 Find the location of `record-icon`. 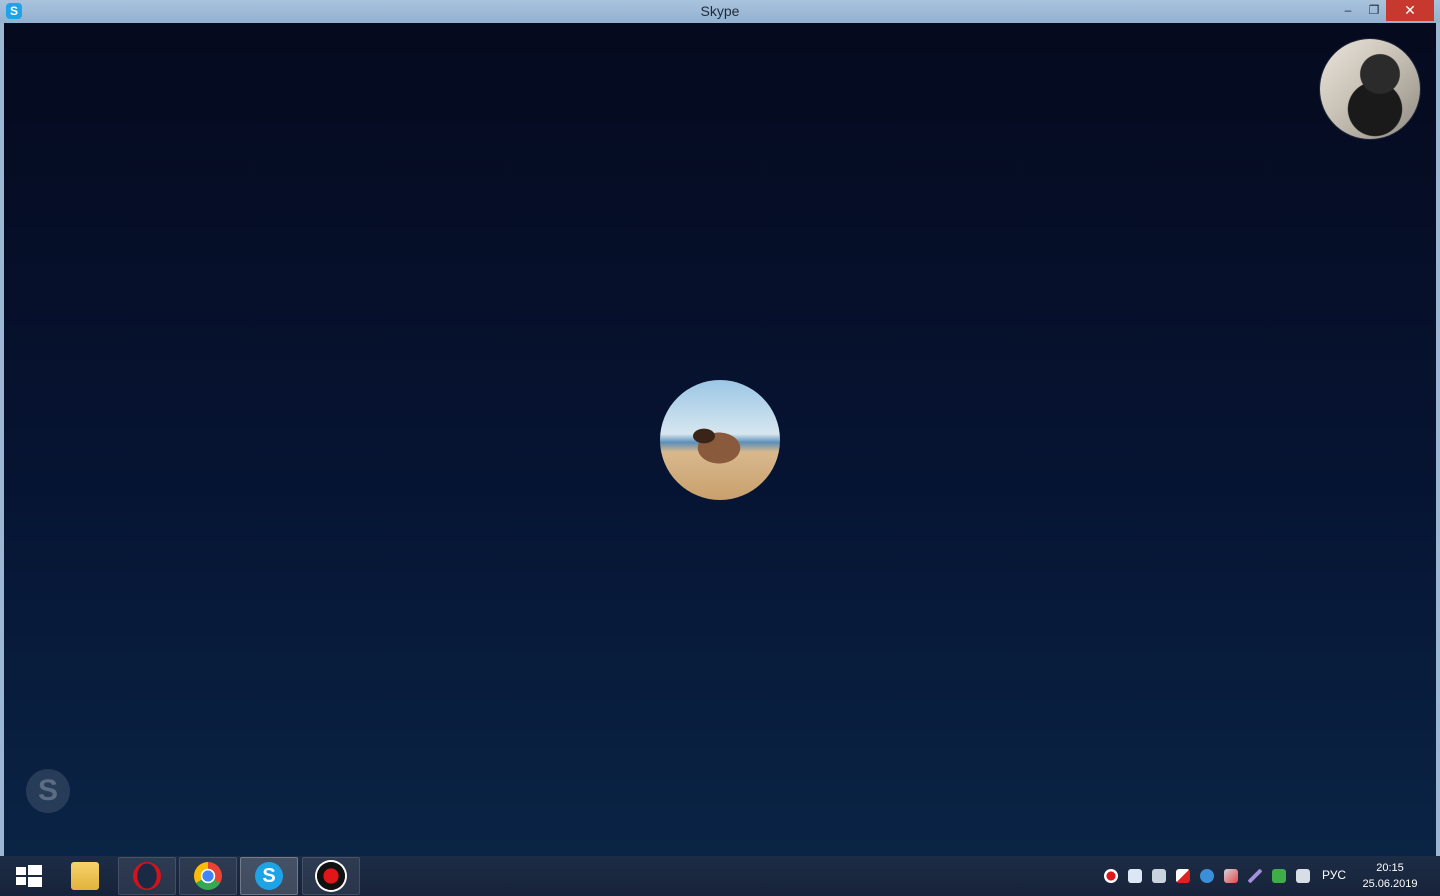

record-icon is located at coordinates (331, 876).